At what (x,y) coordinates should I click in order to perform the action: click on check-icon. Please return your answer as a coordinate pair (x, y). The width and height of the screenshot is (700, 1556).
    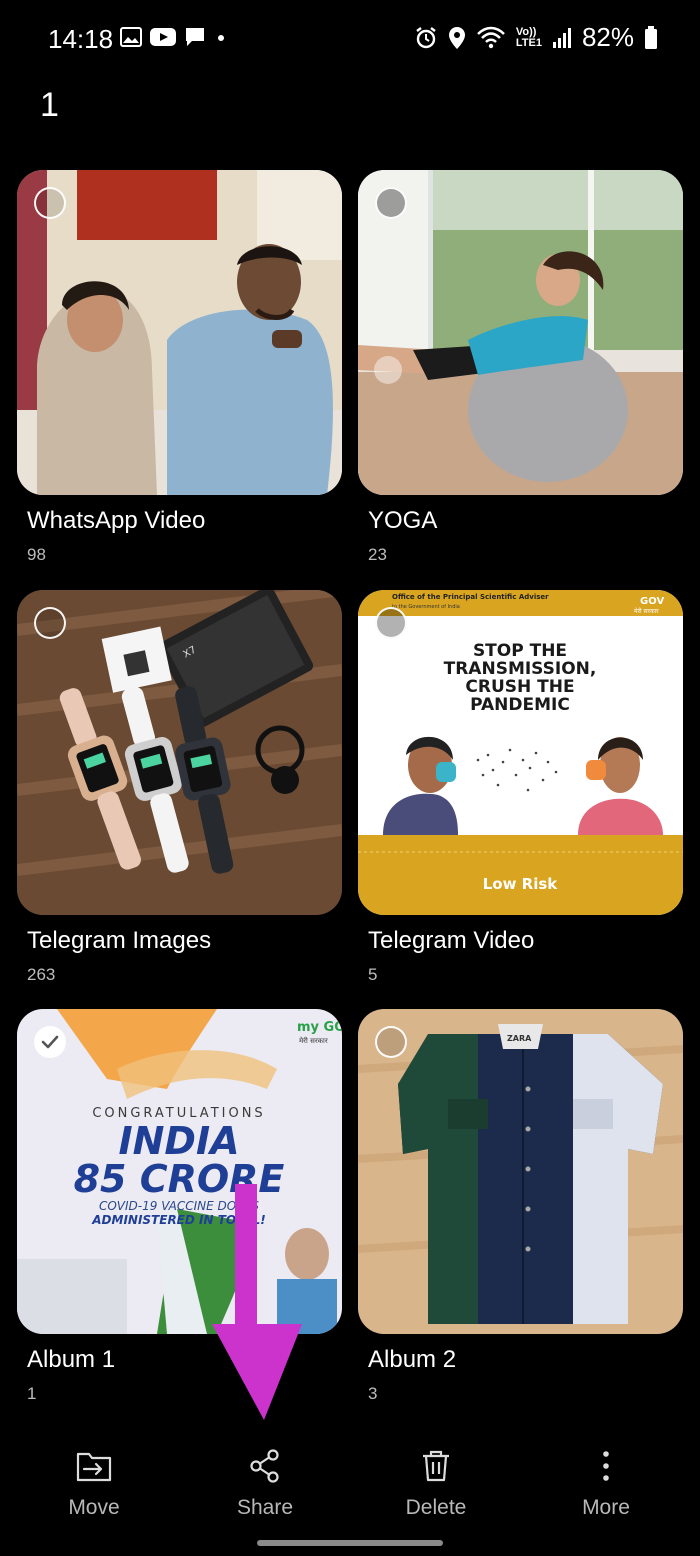
    Looking at the image, I should click on (50, 1042).